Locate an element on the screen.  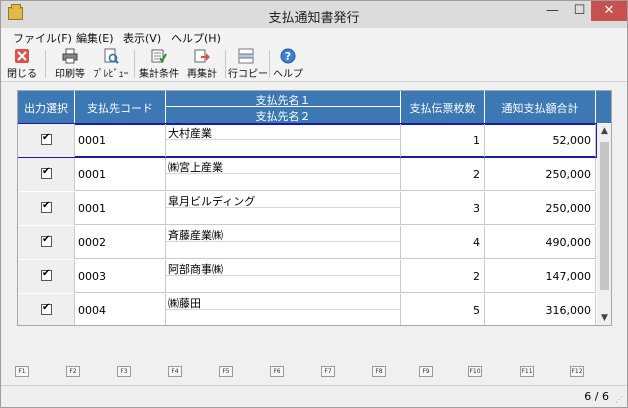
recalc-icon is located at coordinates (202, 56).